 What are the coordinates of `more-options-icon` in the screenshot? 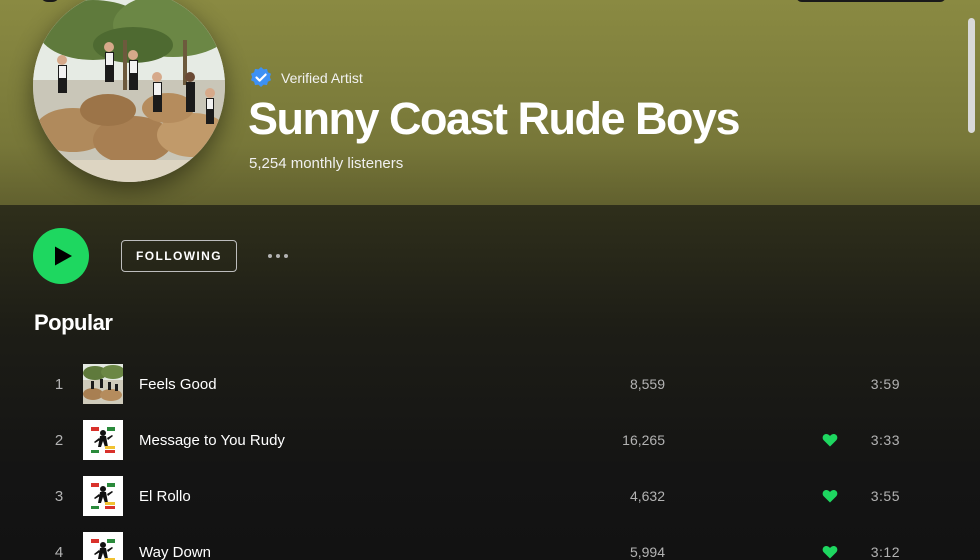 It's located at (278, 256).